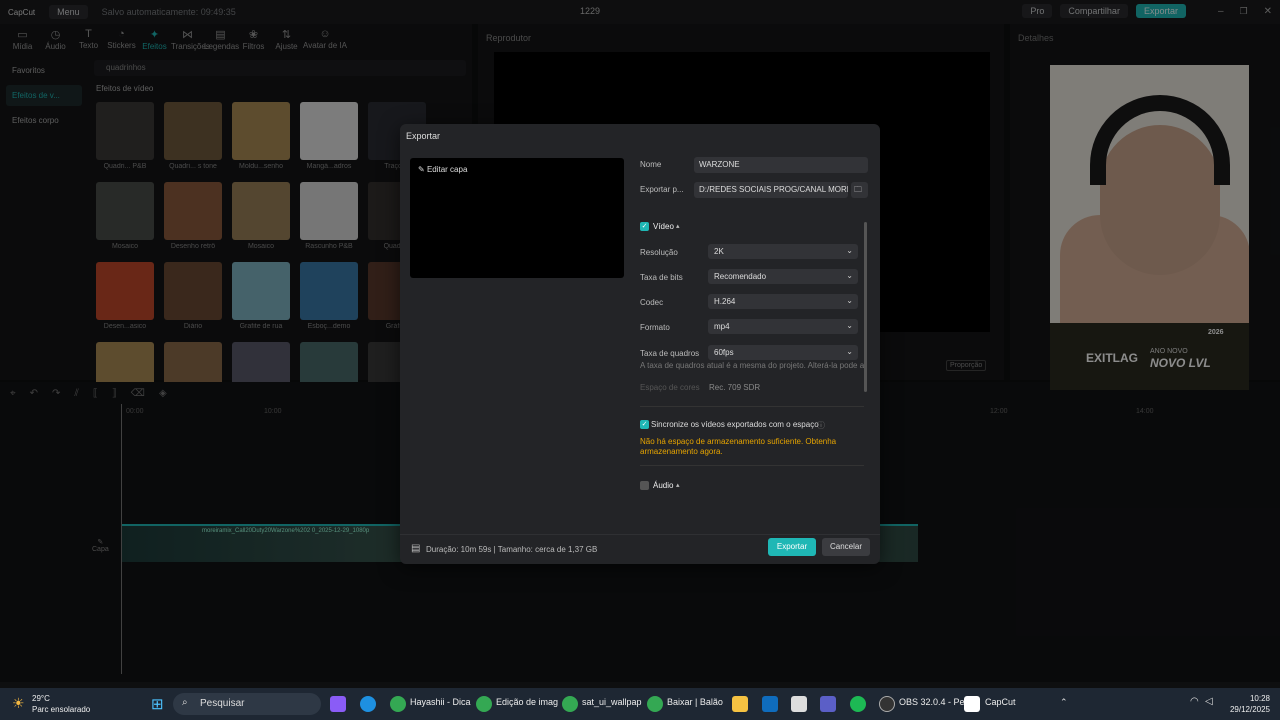 Image resolution: width=1280 pixels, height=720 pixels. Describe the element at coordinates (663, 485) in the screenshot. I see `audio-label: Áudio` at that location.